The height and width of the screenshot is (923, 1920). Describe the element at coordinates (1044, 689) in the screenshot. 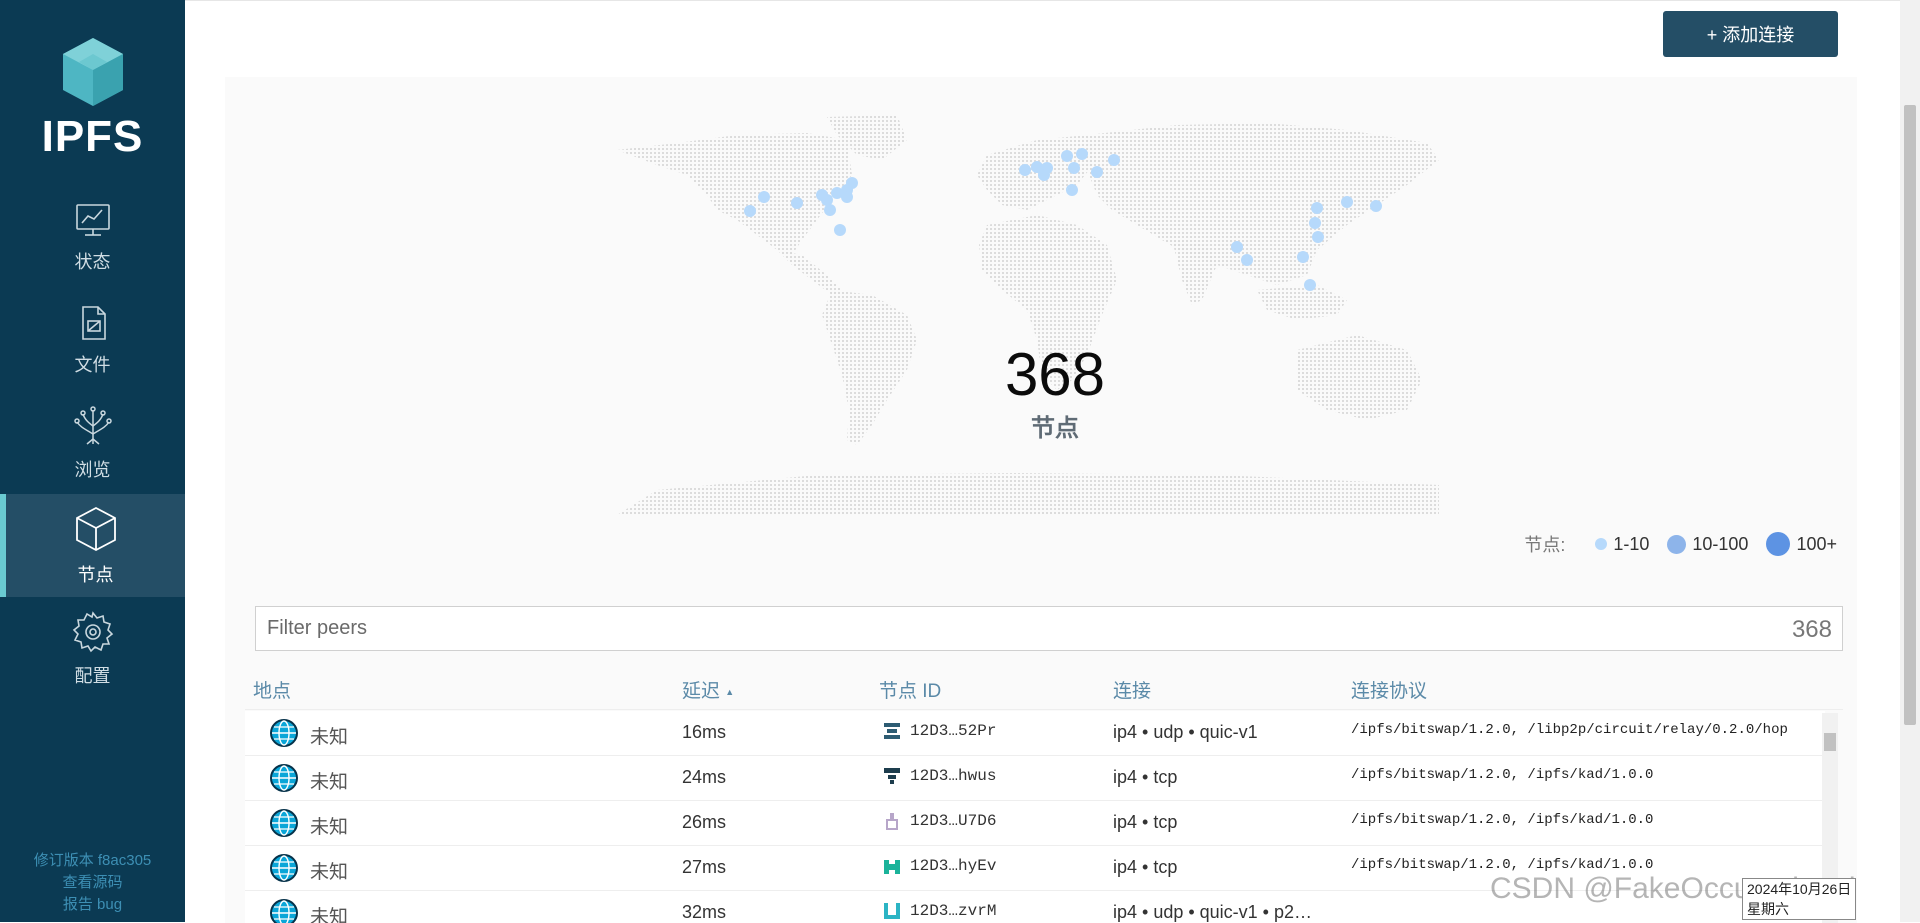

I see `peers-table-header: 地点 延迟 ▲ 节点 ID 连接 连接协议` at that location.